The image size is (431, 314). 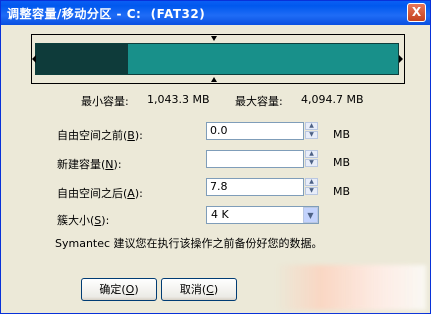 I want to click on close-button: X, so click(x=416, y=12).